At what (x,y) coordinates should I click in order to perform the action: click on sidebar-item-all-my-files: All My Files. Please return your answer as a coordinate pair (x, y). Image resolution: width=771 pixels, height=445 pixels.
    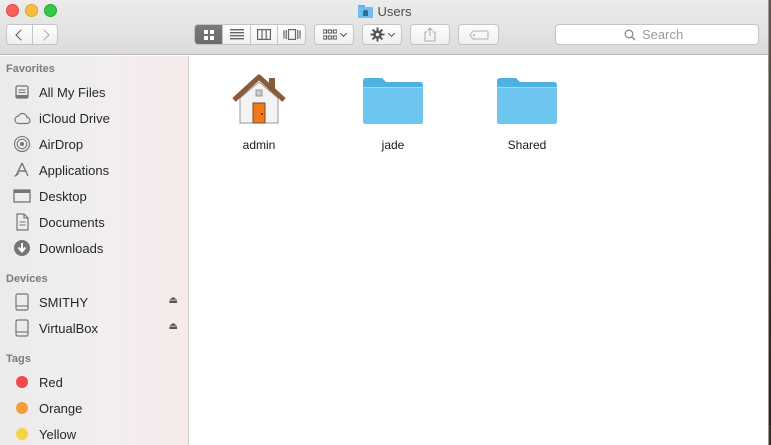
    Looking at the image, I should click on (97, 92).